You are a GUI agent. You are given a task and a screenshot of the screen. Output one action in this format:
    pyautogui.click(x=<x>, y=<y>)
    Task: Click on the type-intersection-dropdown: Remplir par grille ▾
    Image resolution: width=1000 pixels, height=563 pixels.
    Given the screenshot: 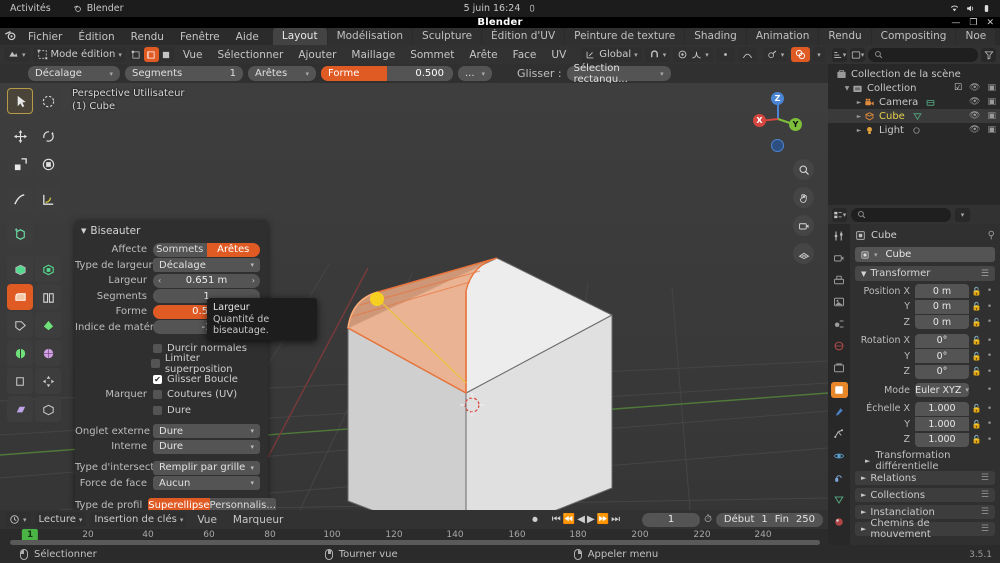 What is the action you would take?
    pyautogui.click(x=206, y=467)
    